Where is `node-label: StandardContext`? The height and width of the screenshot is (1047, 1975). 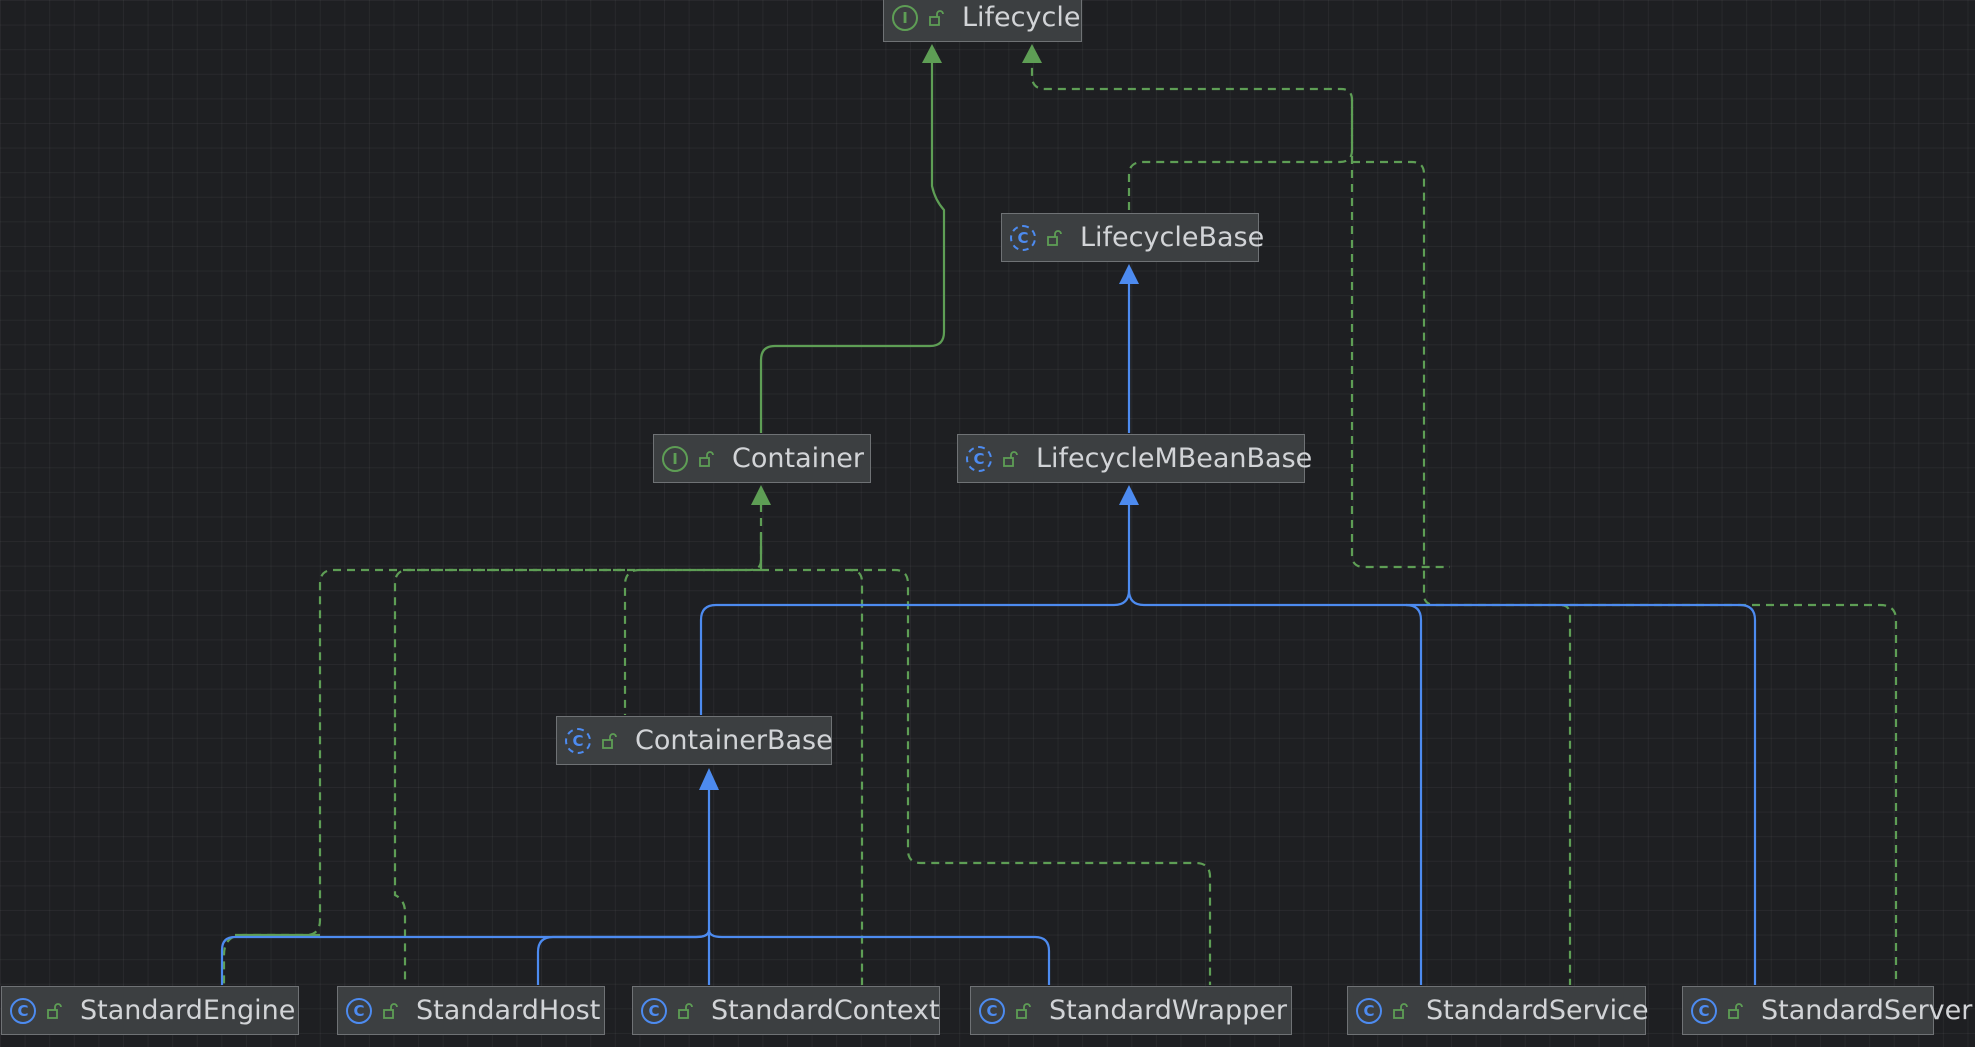
node-label: StandardContext is located at coordinates (825, 1010).